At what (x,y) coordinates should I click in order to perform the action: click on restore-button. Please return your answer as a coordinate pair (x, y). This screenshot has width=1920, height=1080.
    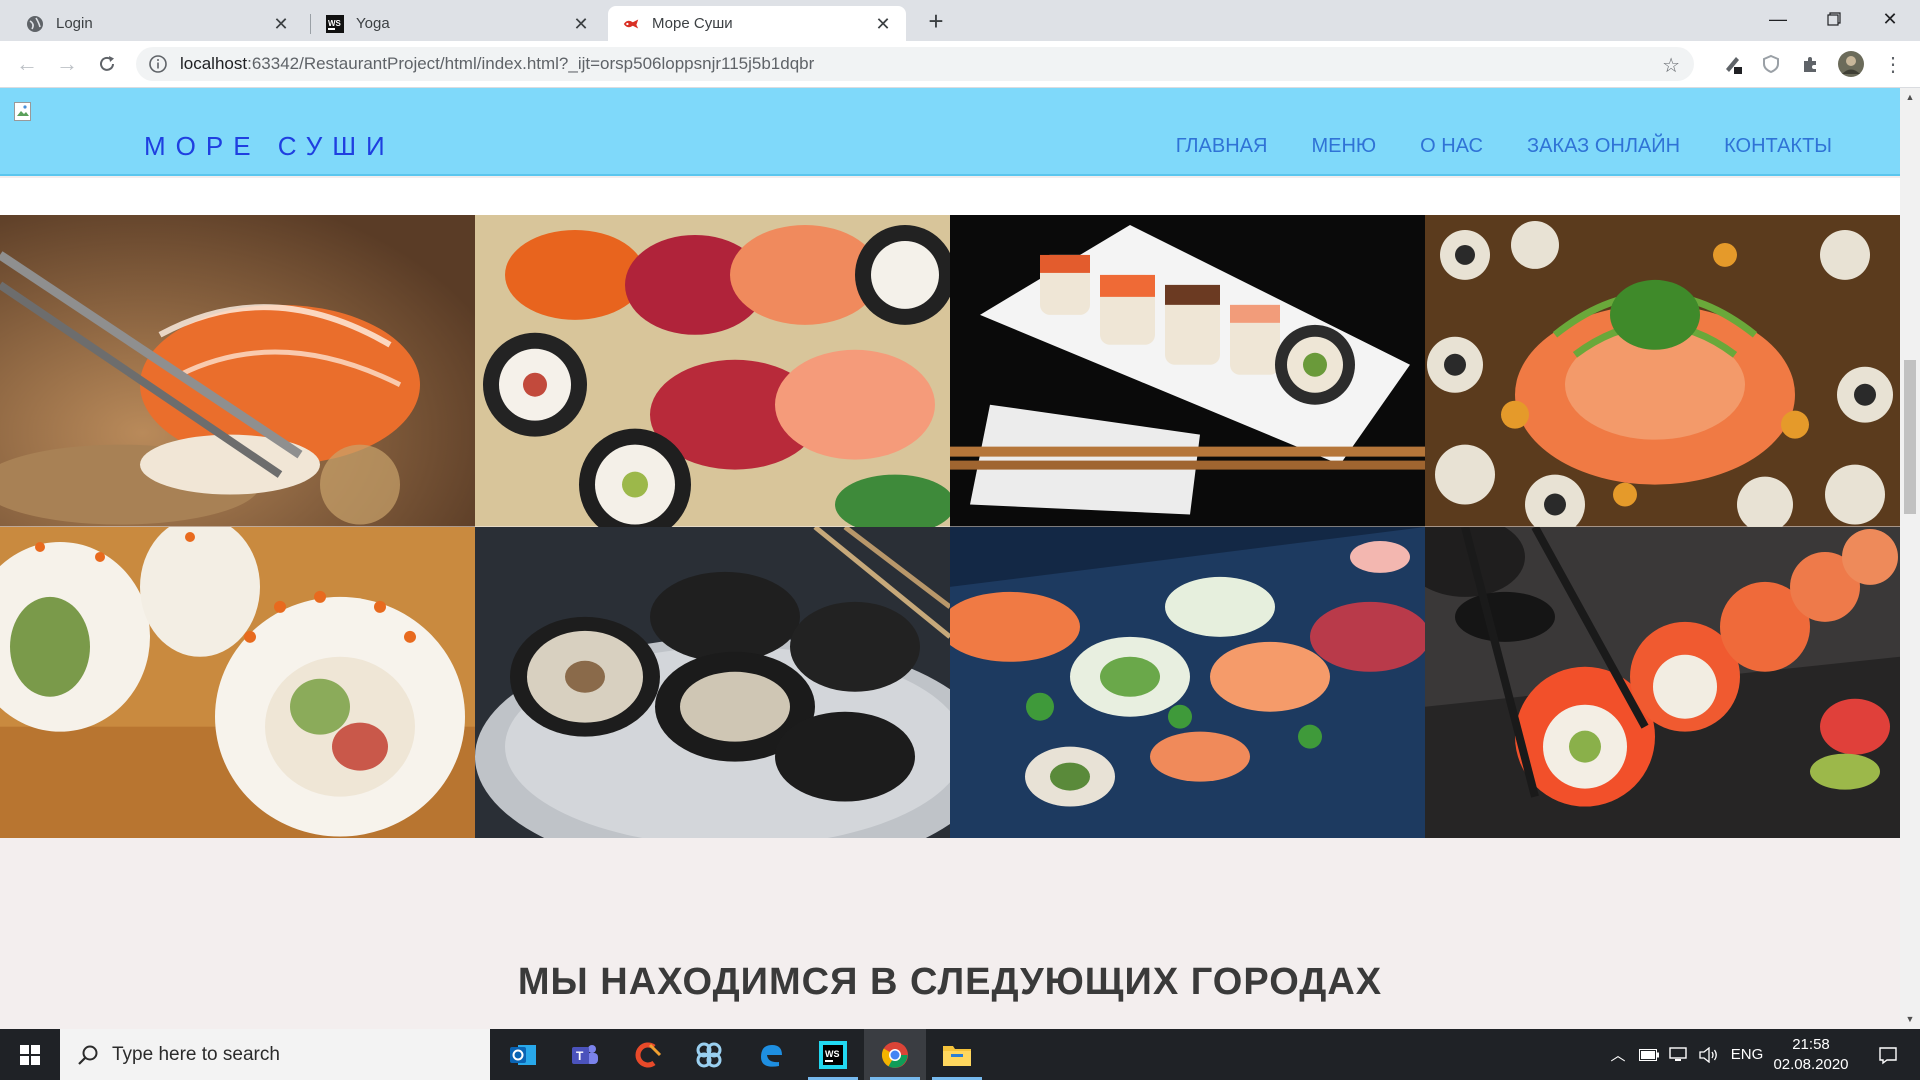
    Looking at the image, I should click on (1834, 19).